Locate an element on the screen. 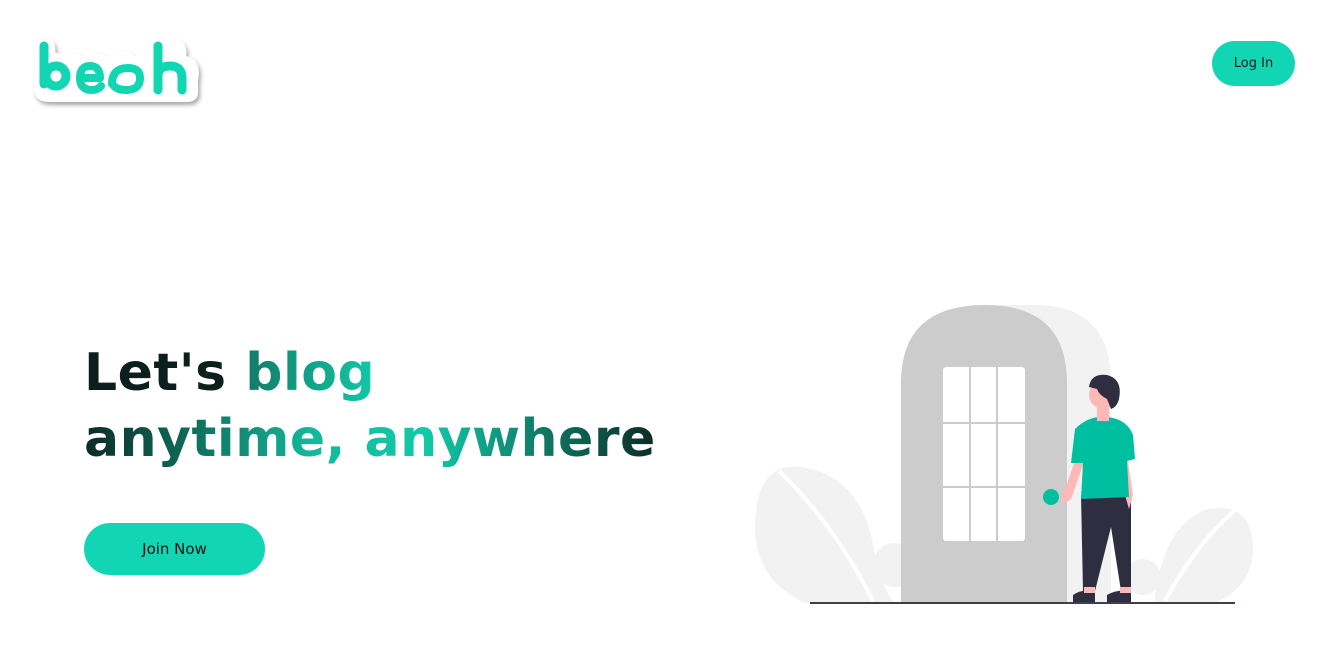  headline-line-1: Let's blog is located at coordinates (370, 373).